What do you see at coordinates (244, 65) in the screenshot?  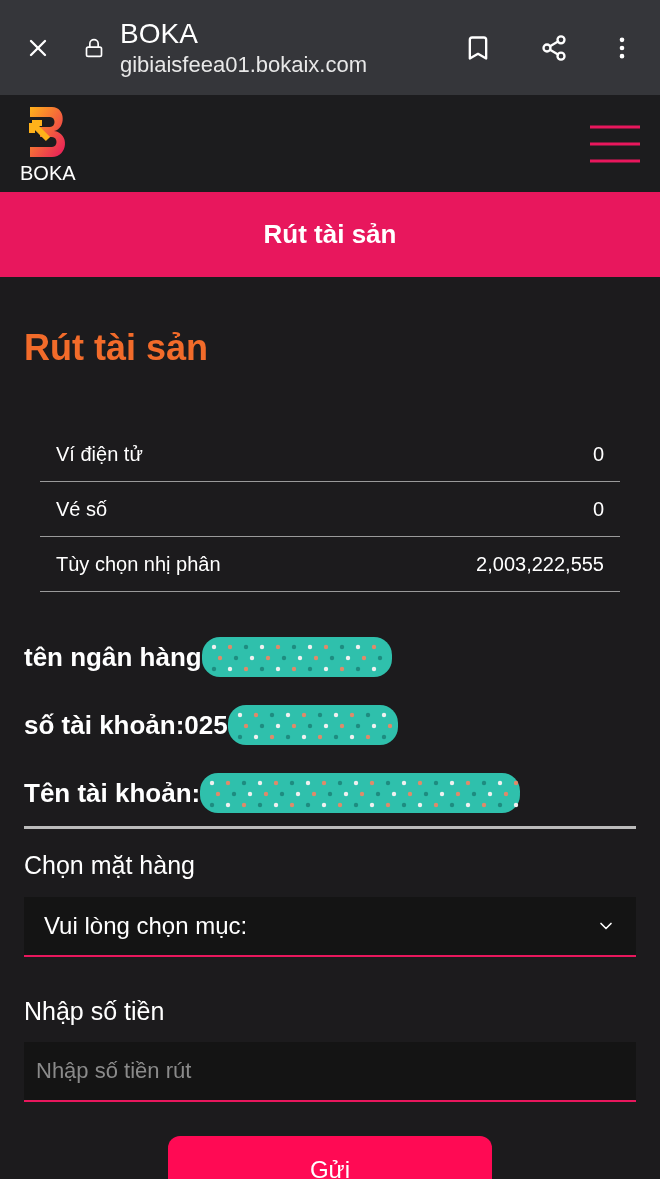 I see `url-text: gibiaisfeea01.bokaix.com` at bounding box center [244, 65].